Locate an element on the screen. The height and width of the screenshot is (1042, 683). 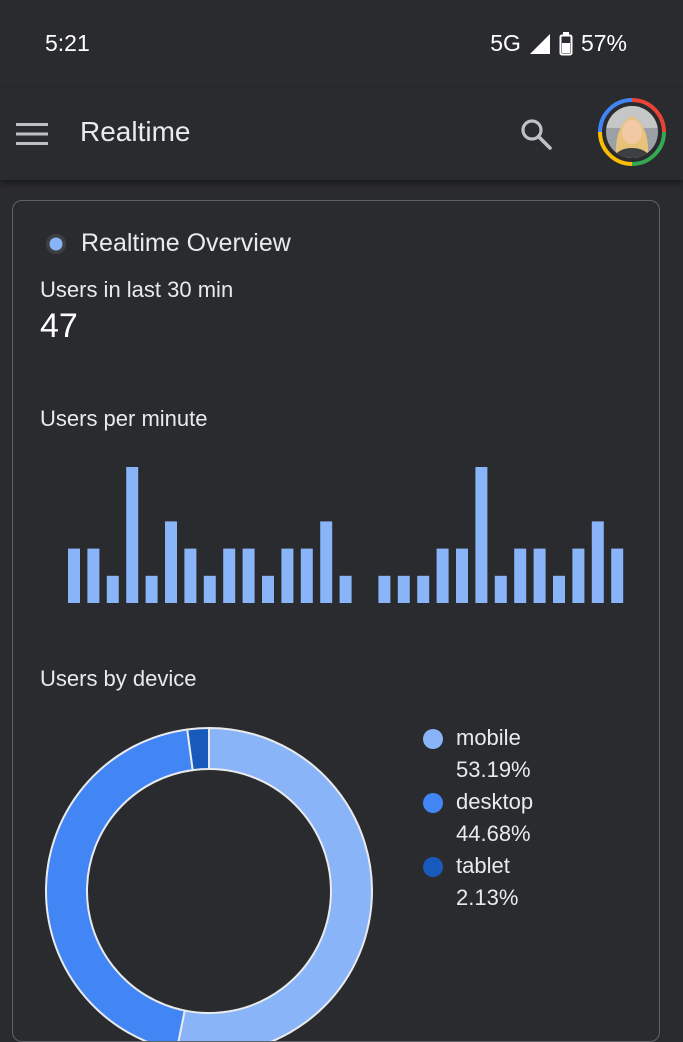
battery-level: 57% is located at coordinates (603, 43).